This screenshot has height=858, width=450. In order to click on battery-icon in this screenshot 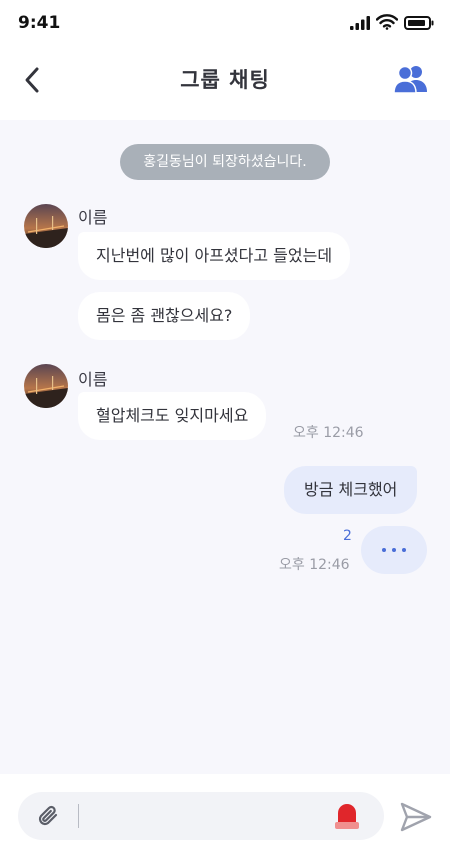, I will do `click(419, 23)`.